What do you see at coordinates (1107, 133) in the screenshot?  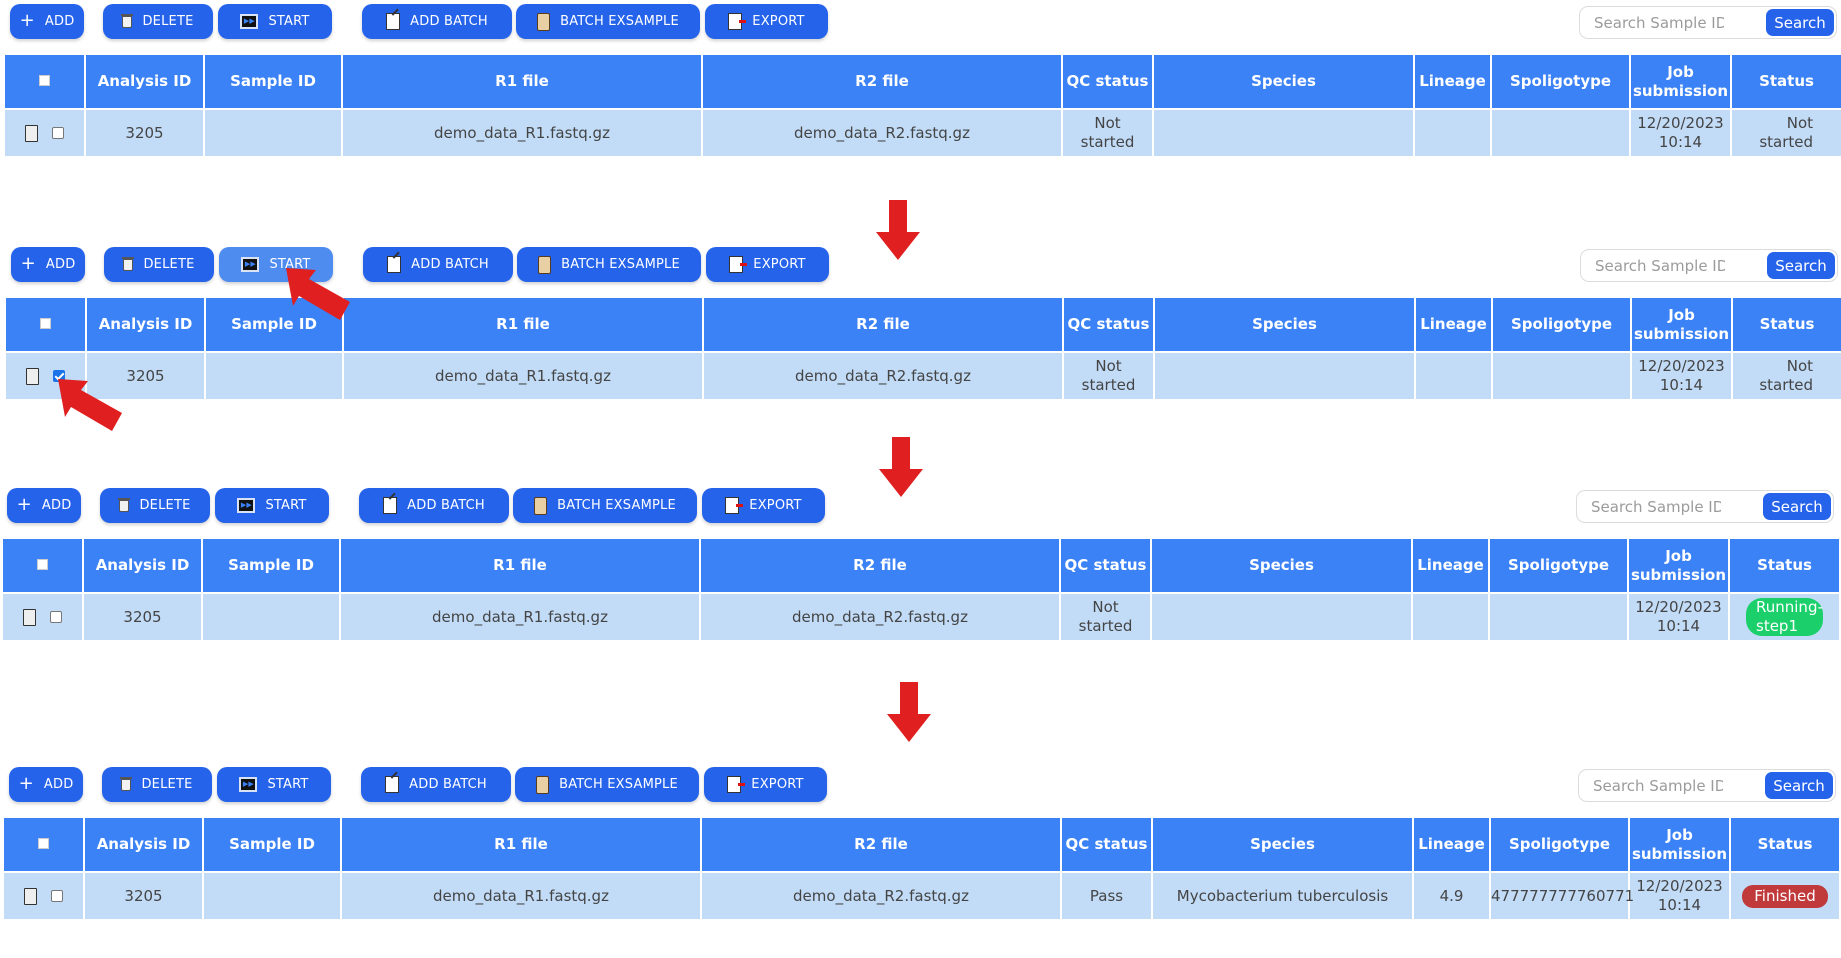 I see `qc-status: Not started` at bounding box center [1107, 133].